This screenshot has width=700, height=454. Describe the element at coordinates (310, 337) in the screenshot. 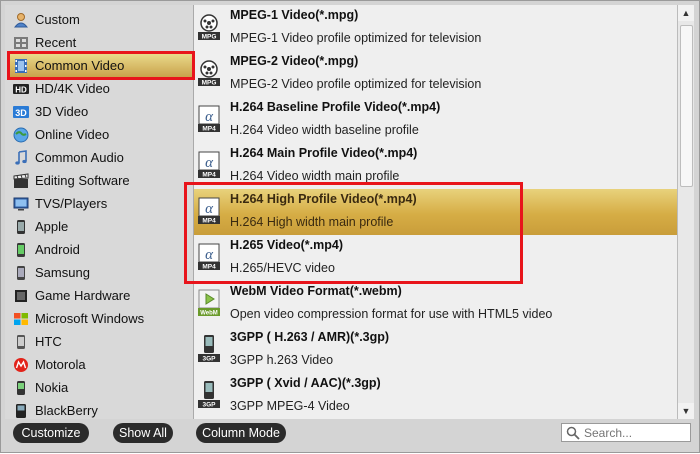

I see `format-name: 3GPP ( H.263 / AMR)(*.3gp)` at that location.